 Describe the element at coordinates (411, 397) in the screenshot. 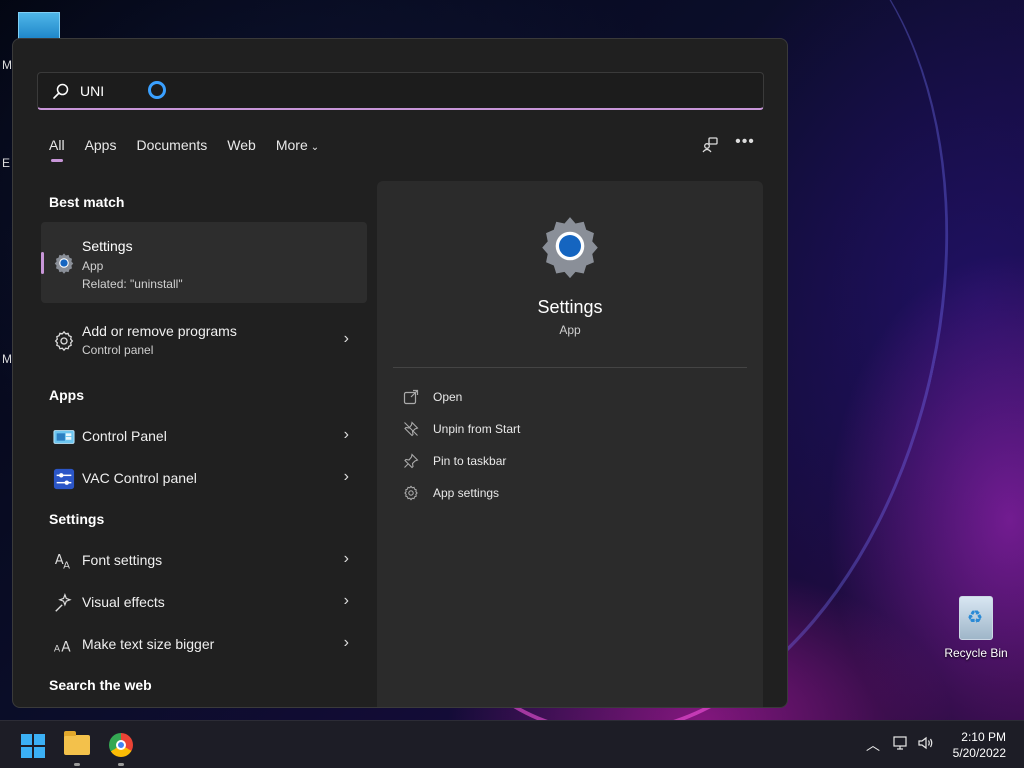

I see `open-icon` at that location.